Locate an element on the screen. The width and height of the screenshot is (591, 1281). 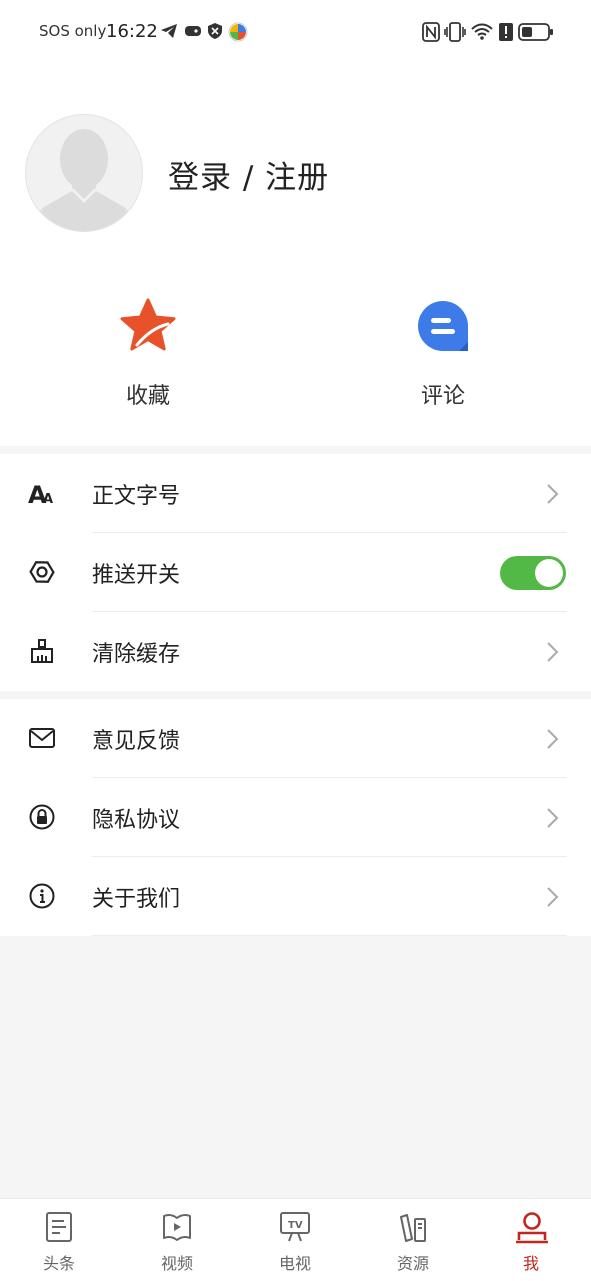
tab-headlines-label: 头条 is located at coordinates (58, 1263).